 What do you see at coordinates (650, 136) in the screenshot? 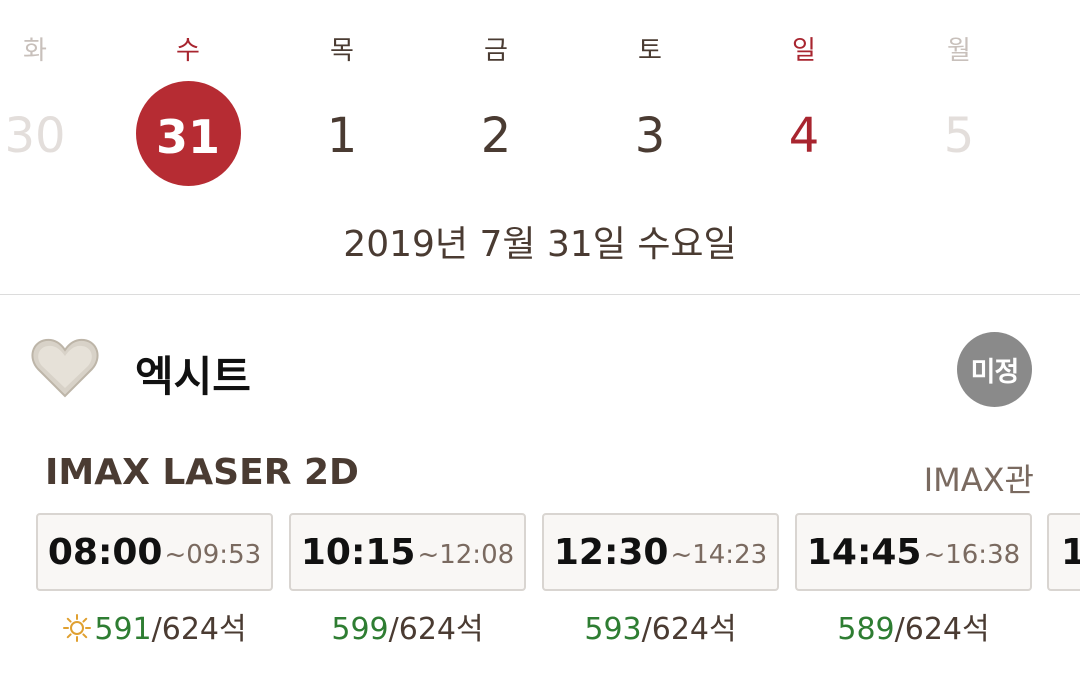
I see `date-3: 3` at bounding box center [650, 136].